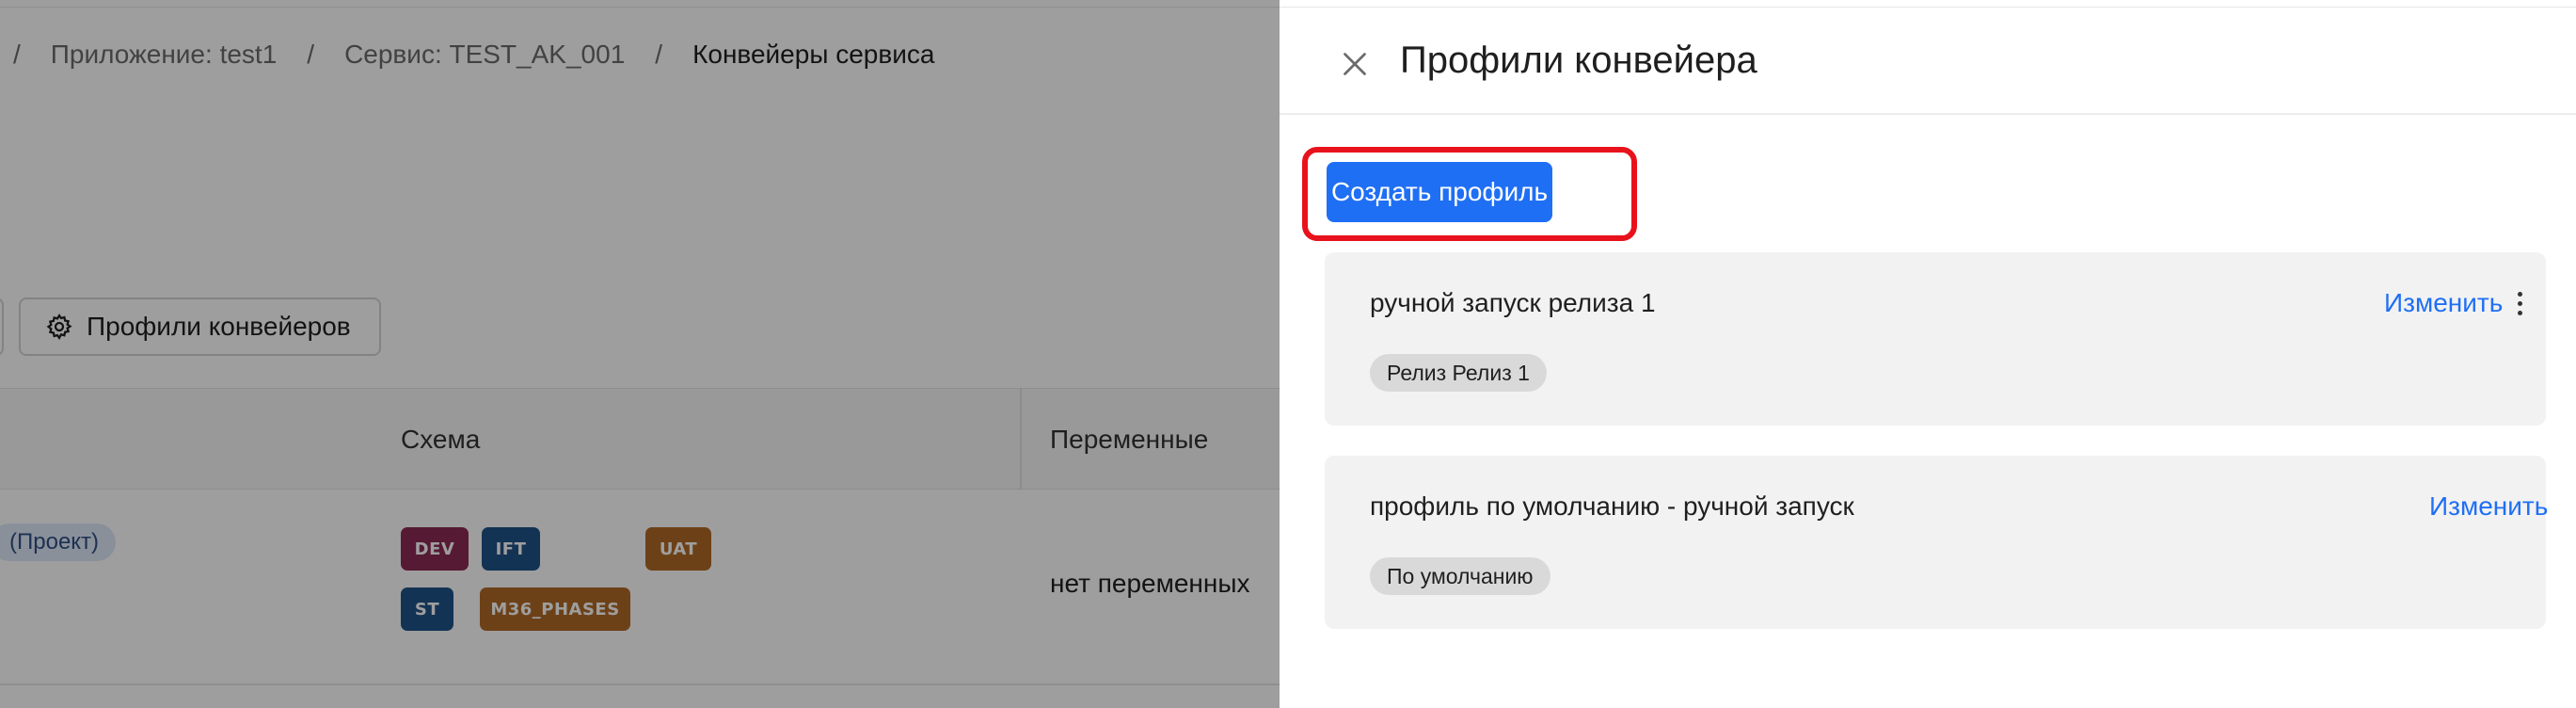 This screenshot has width=2576, height=708. What do you see at coordinates (435, 549) in the screenshot?
I see `stage-badge-dev: DEV` at bounding box center [435, 549].